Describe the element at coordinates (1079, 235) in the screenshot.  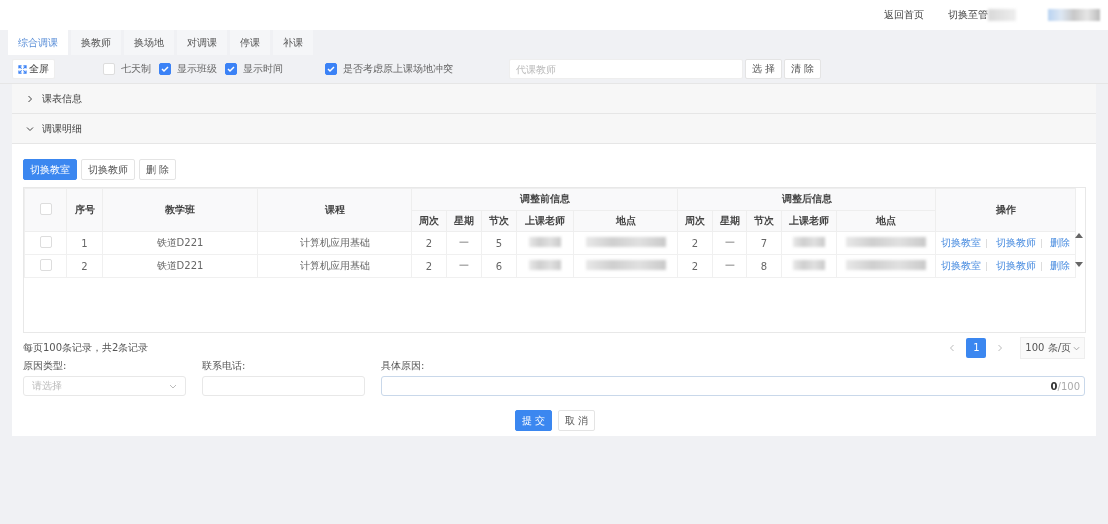
I see `scroll-up-icon` at that location.